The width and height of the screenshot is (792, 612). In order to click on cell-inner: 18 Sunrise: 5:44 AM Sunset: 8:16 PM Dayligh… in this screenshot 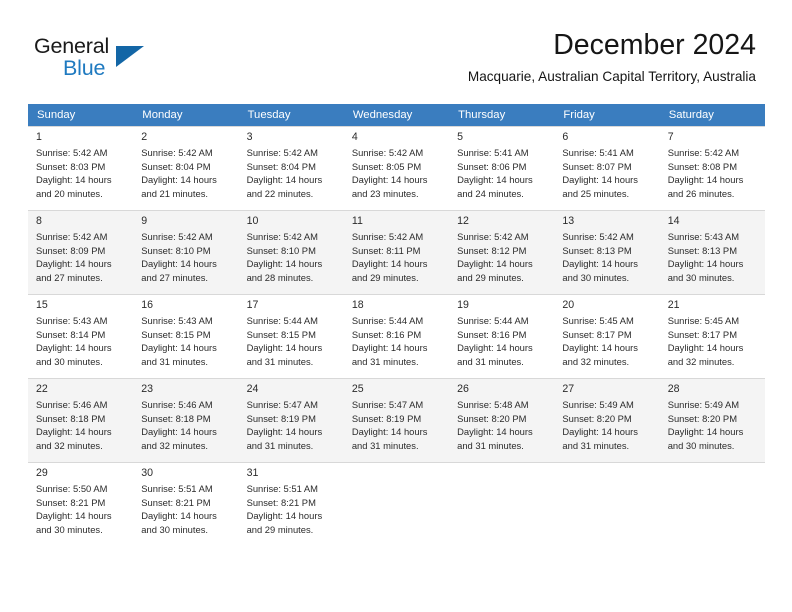, I will do `click(396, 336)`.